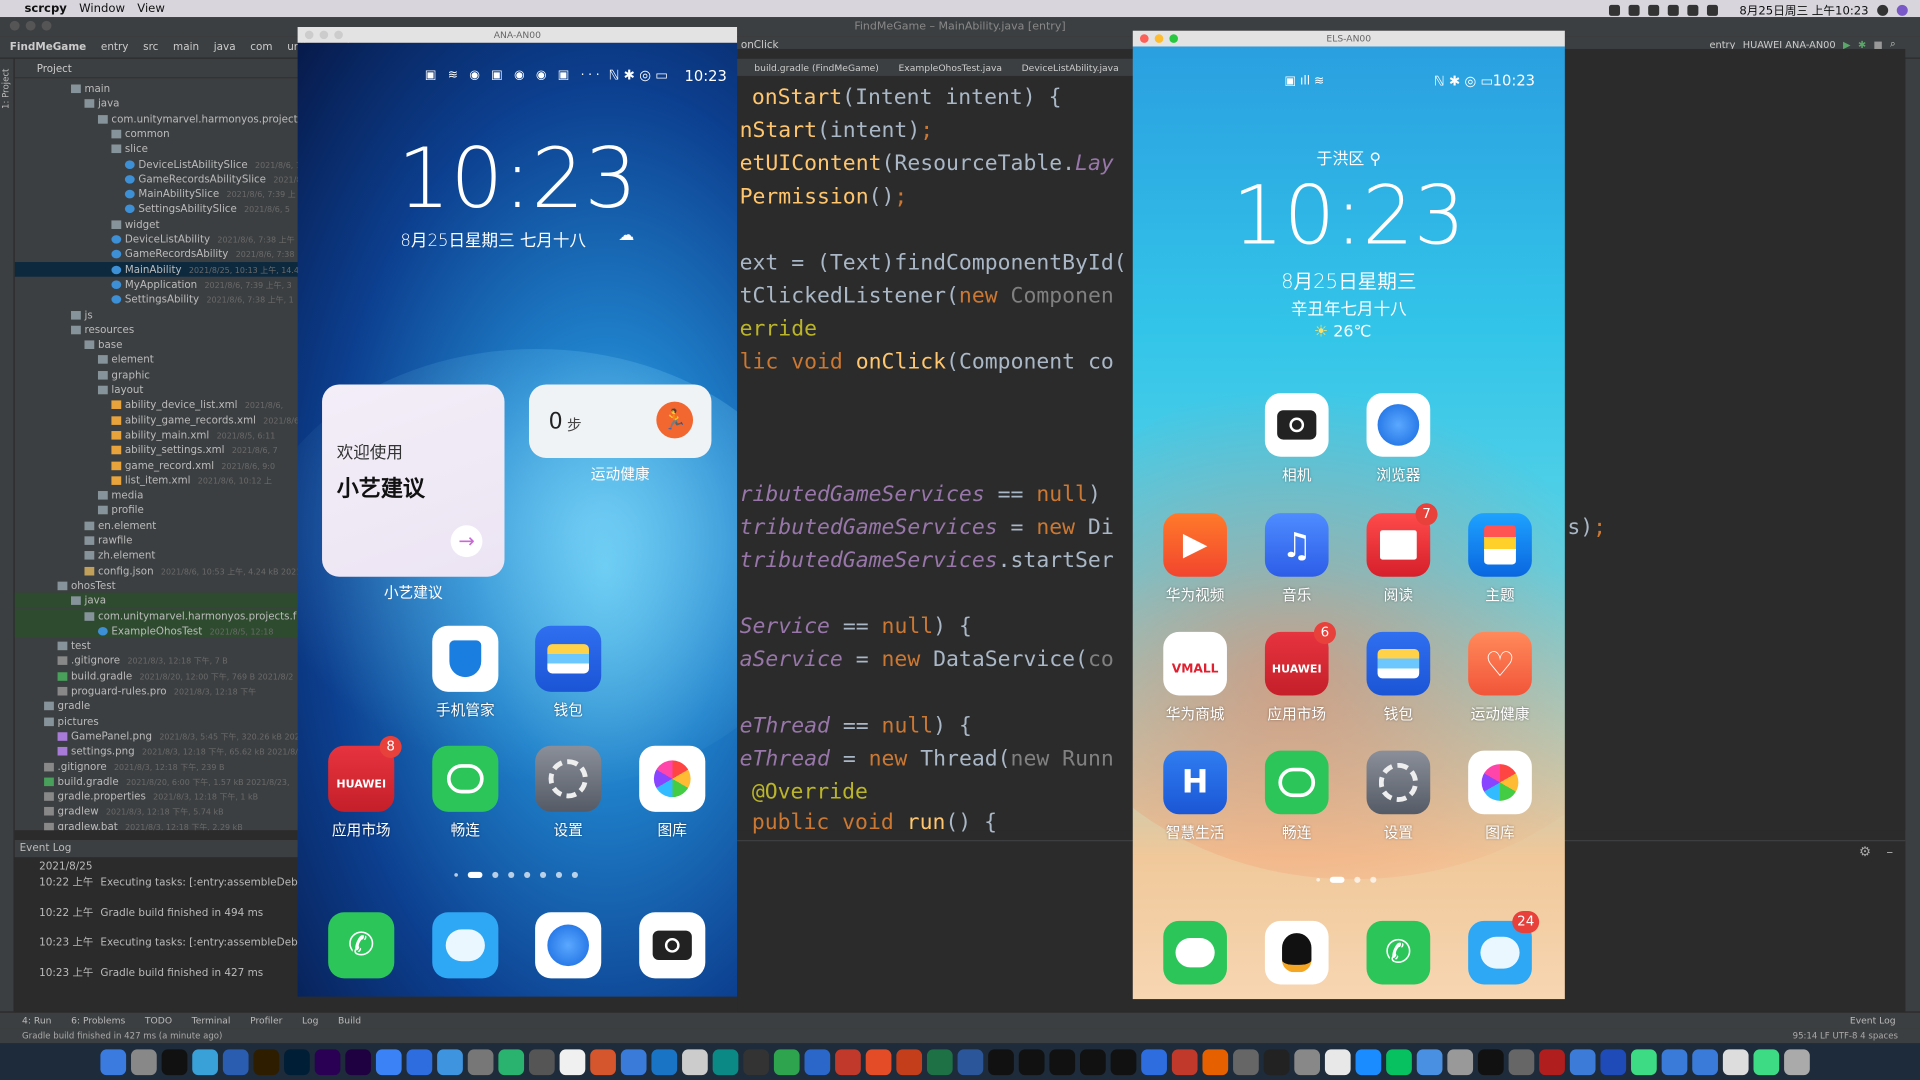  Describe the element at coordinates (98, 1020) in the screenshot. I see `tool-problems: 6: Problems` at that location.